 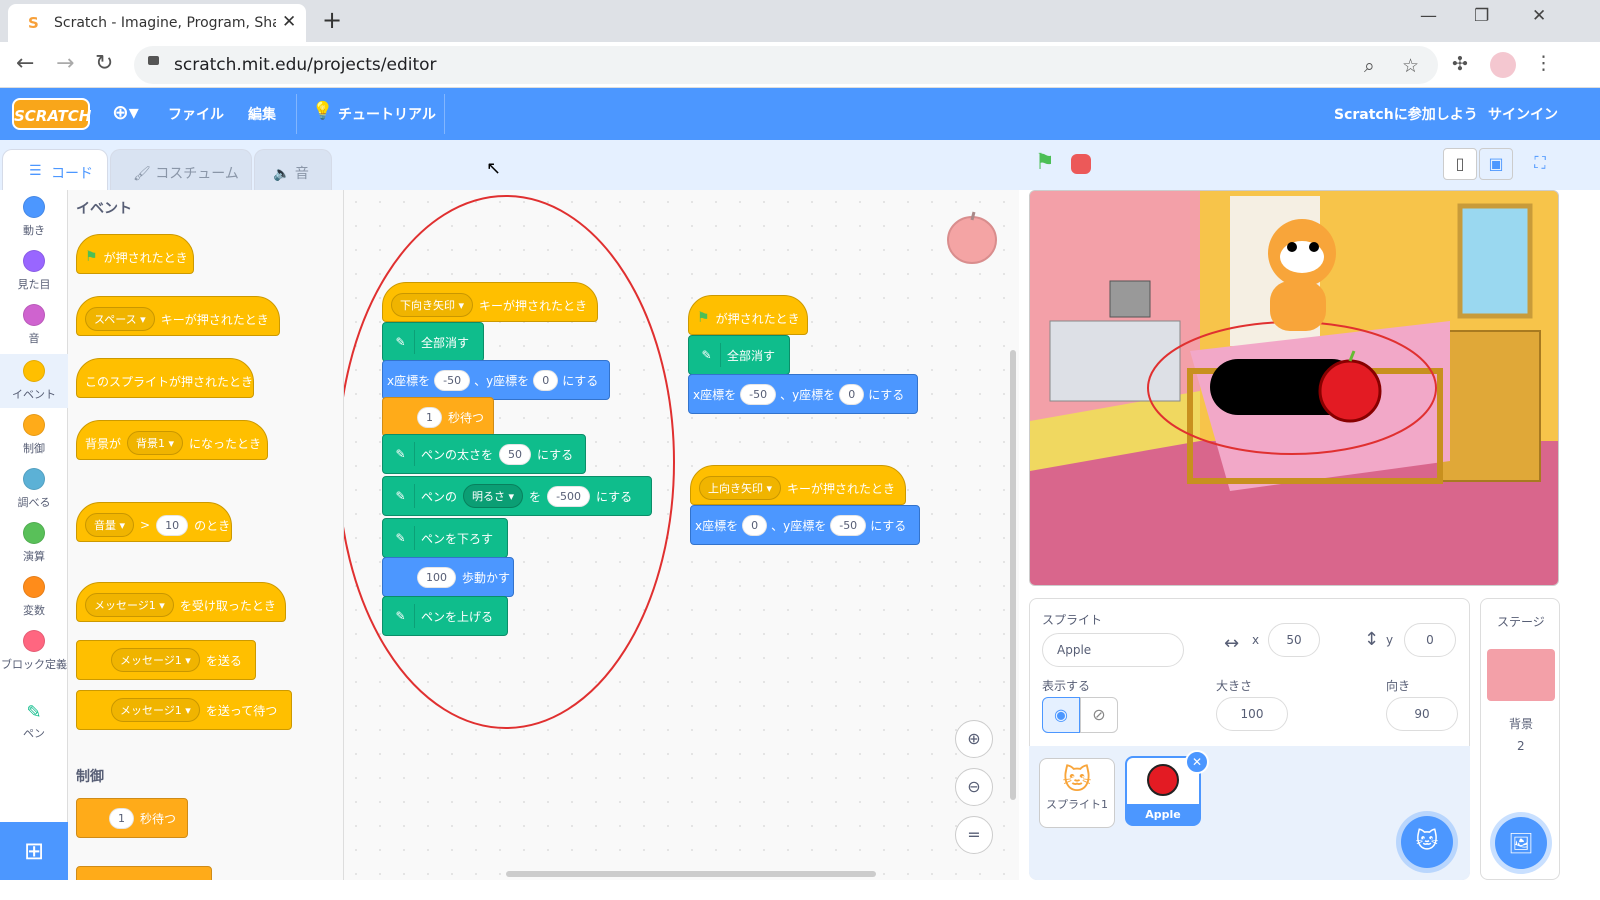 I want to click on category-dot-sensing, so click(x=34, y=479).